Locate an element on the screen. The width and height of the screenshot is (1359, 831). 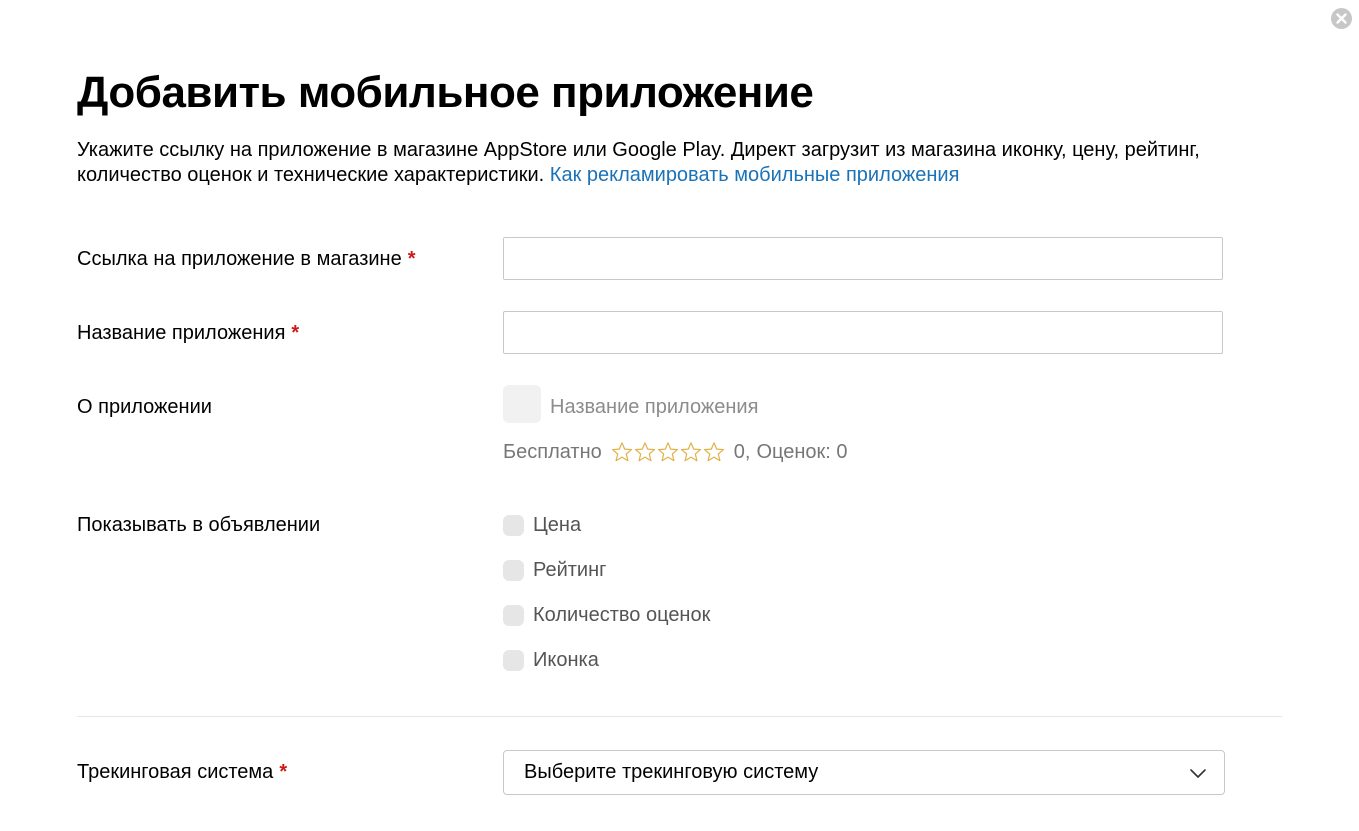
rating-value: 0, is located at coordinates (742, 452).